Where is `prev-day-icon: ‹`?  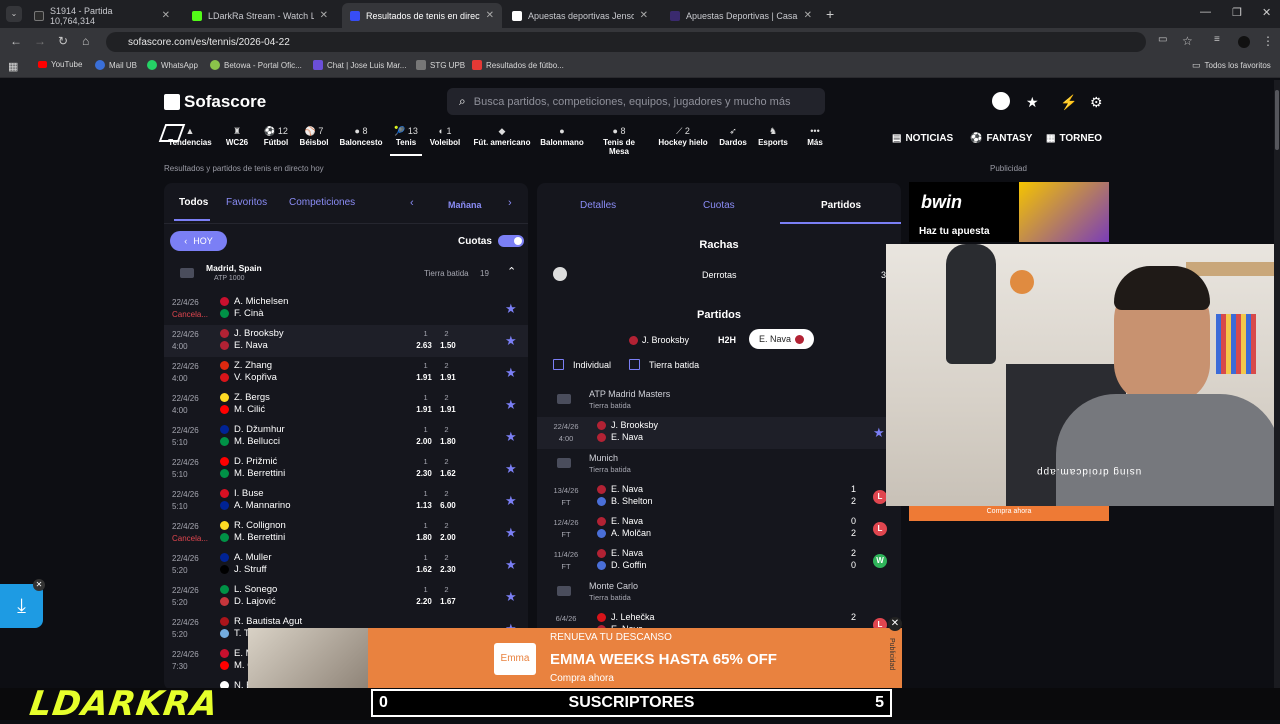
prev-day-icon: ‹ is located at coordinates (412, 203).